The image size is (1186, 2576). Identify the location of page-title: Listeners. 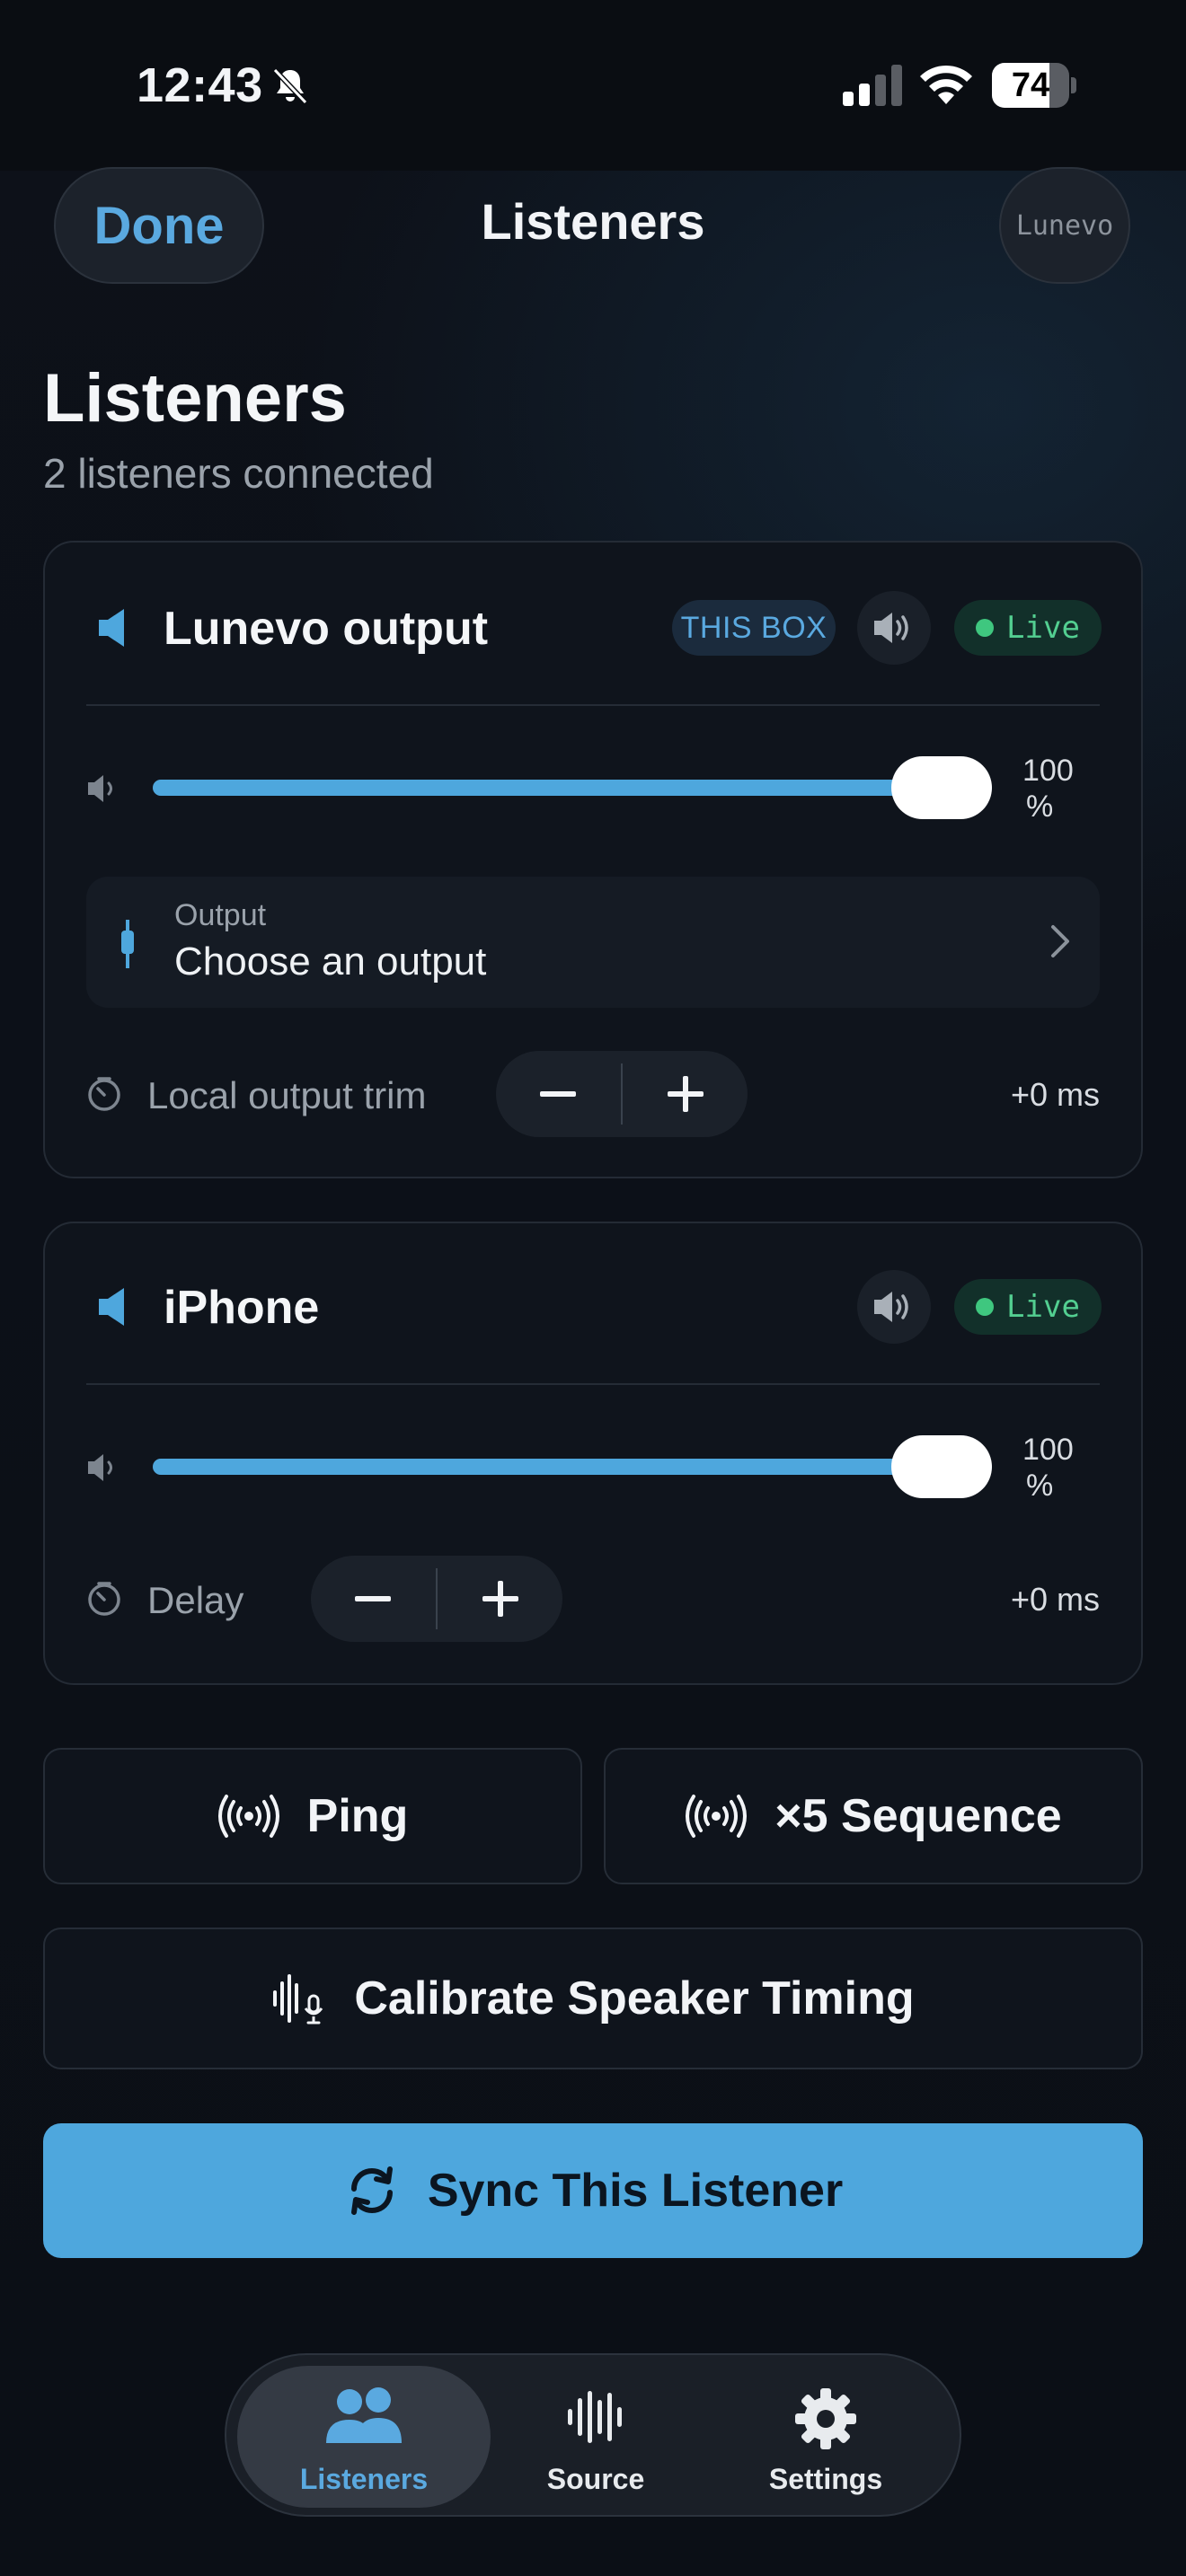
(195, 398).